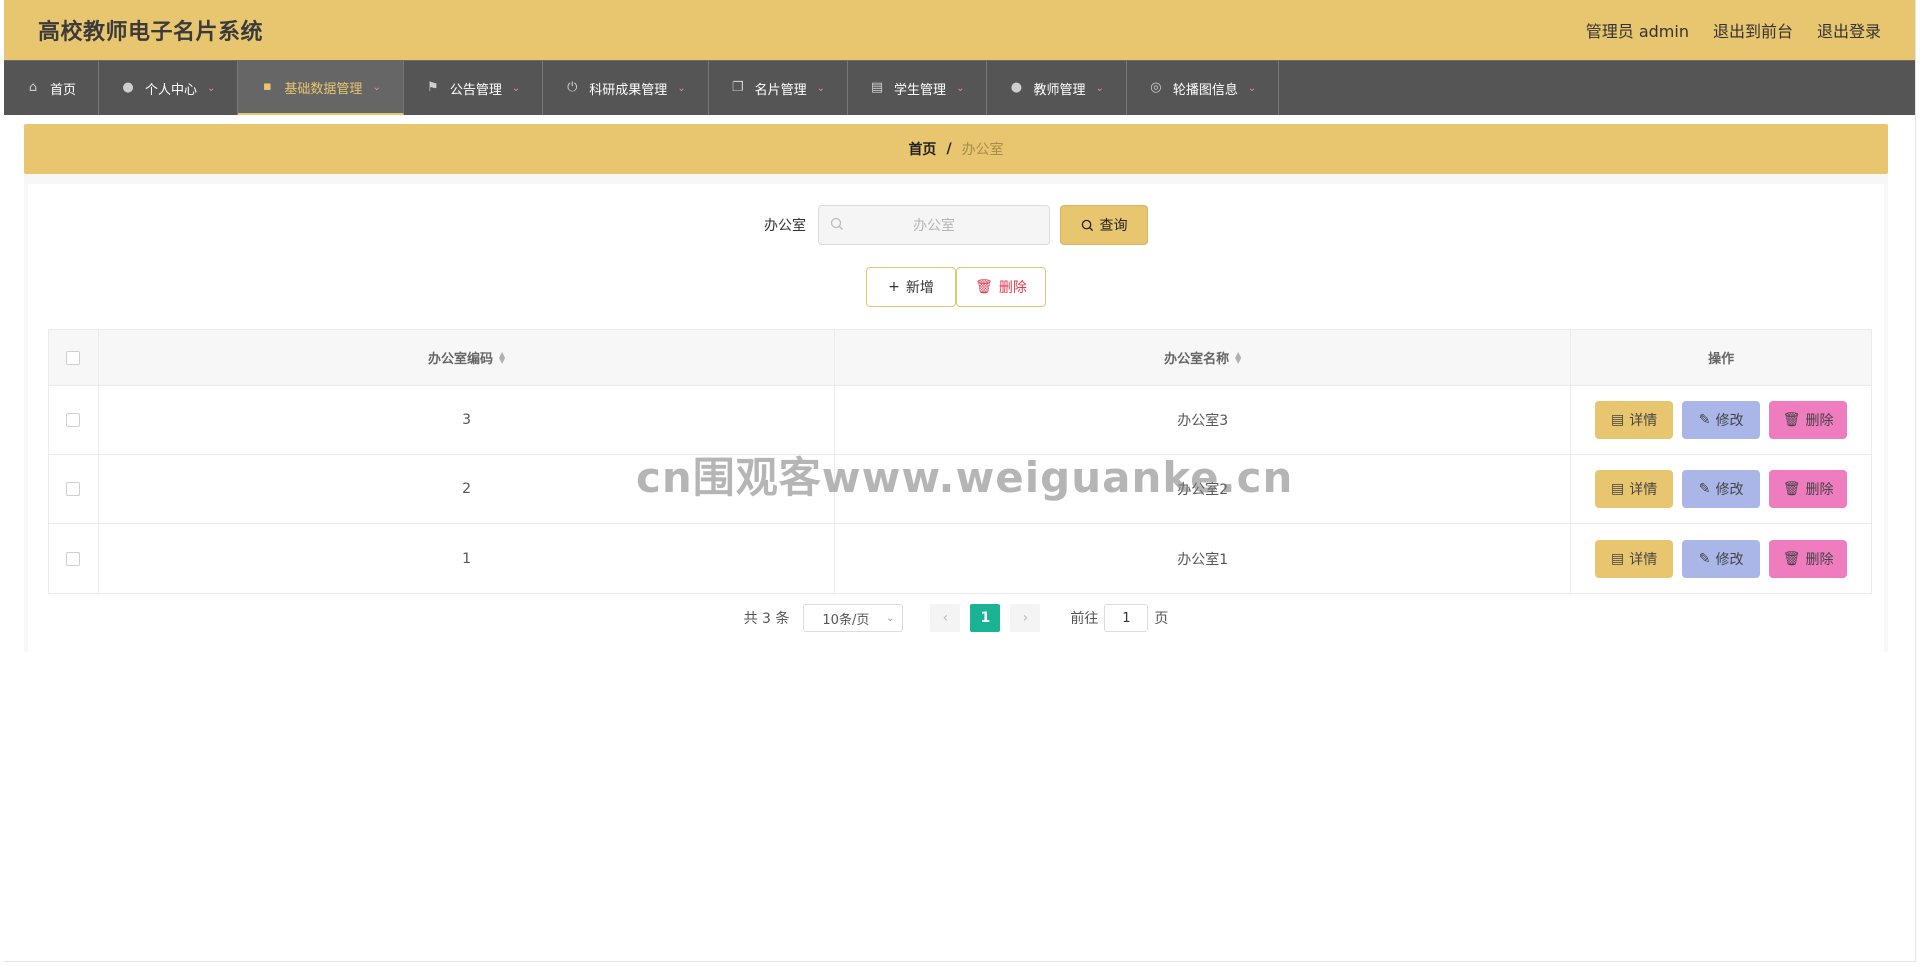 The image size is (1920, 966). What do you see at coordinates (945, 618) in the screenshot?
I see `prev-page-button: ‹` at bounding box center [945, 618].